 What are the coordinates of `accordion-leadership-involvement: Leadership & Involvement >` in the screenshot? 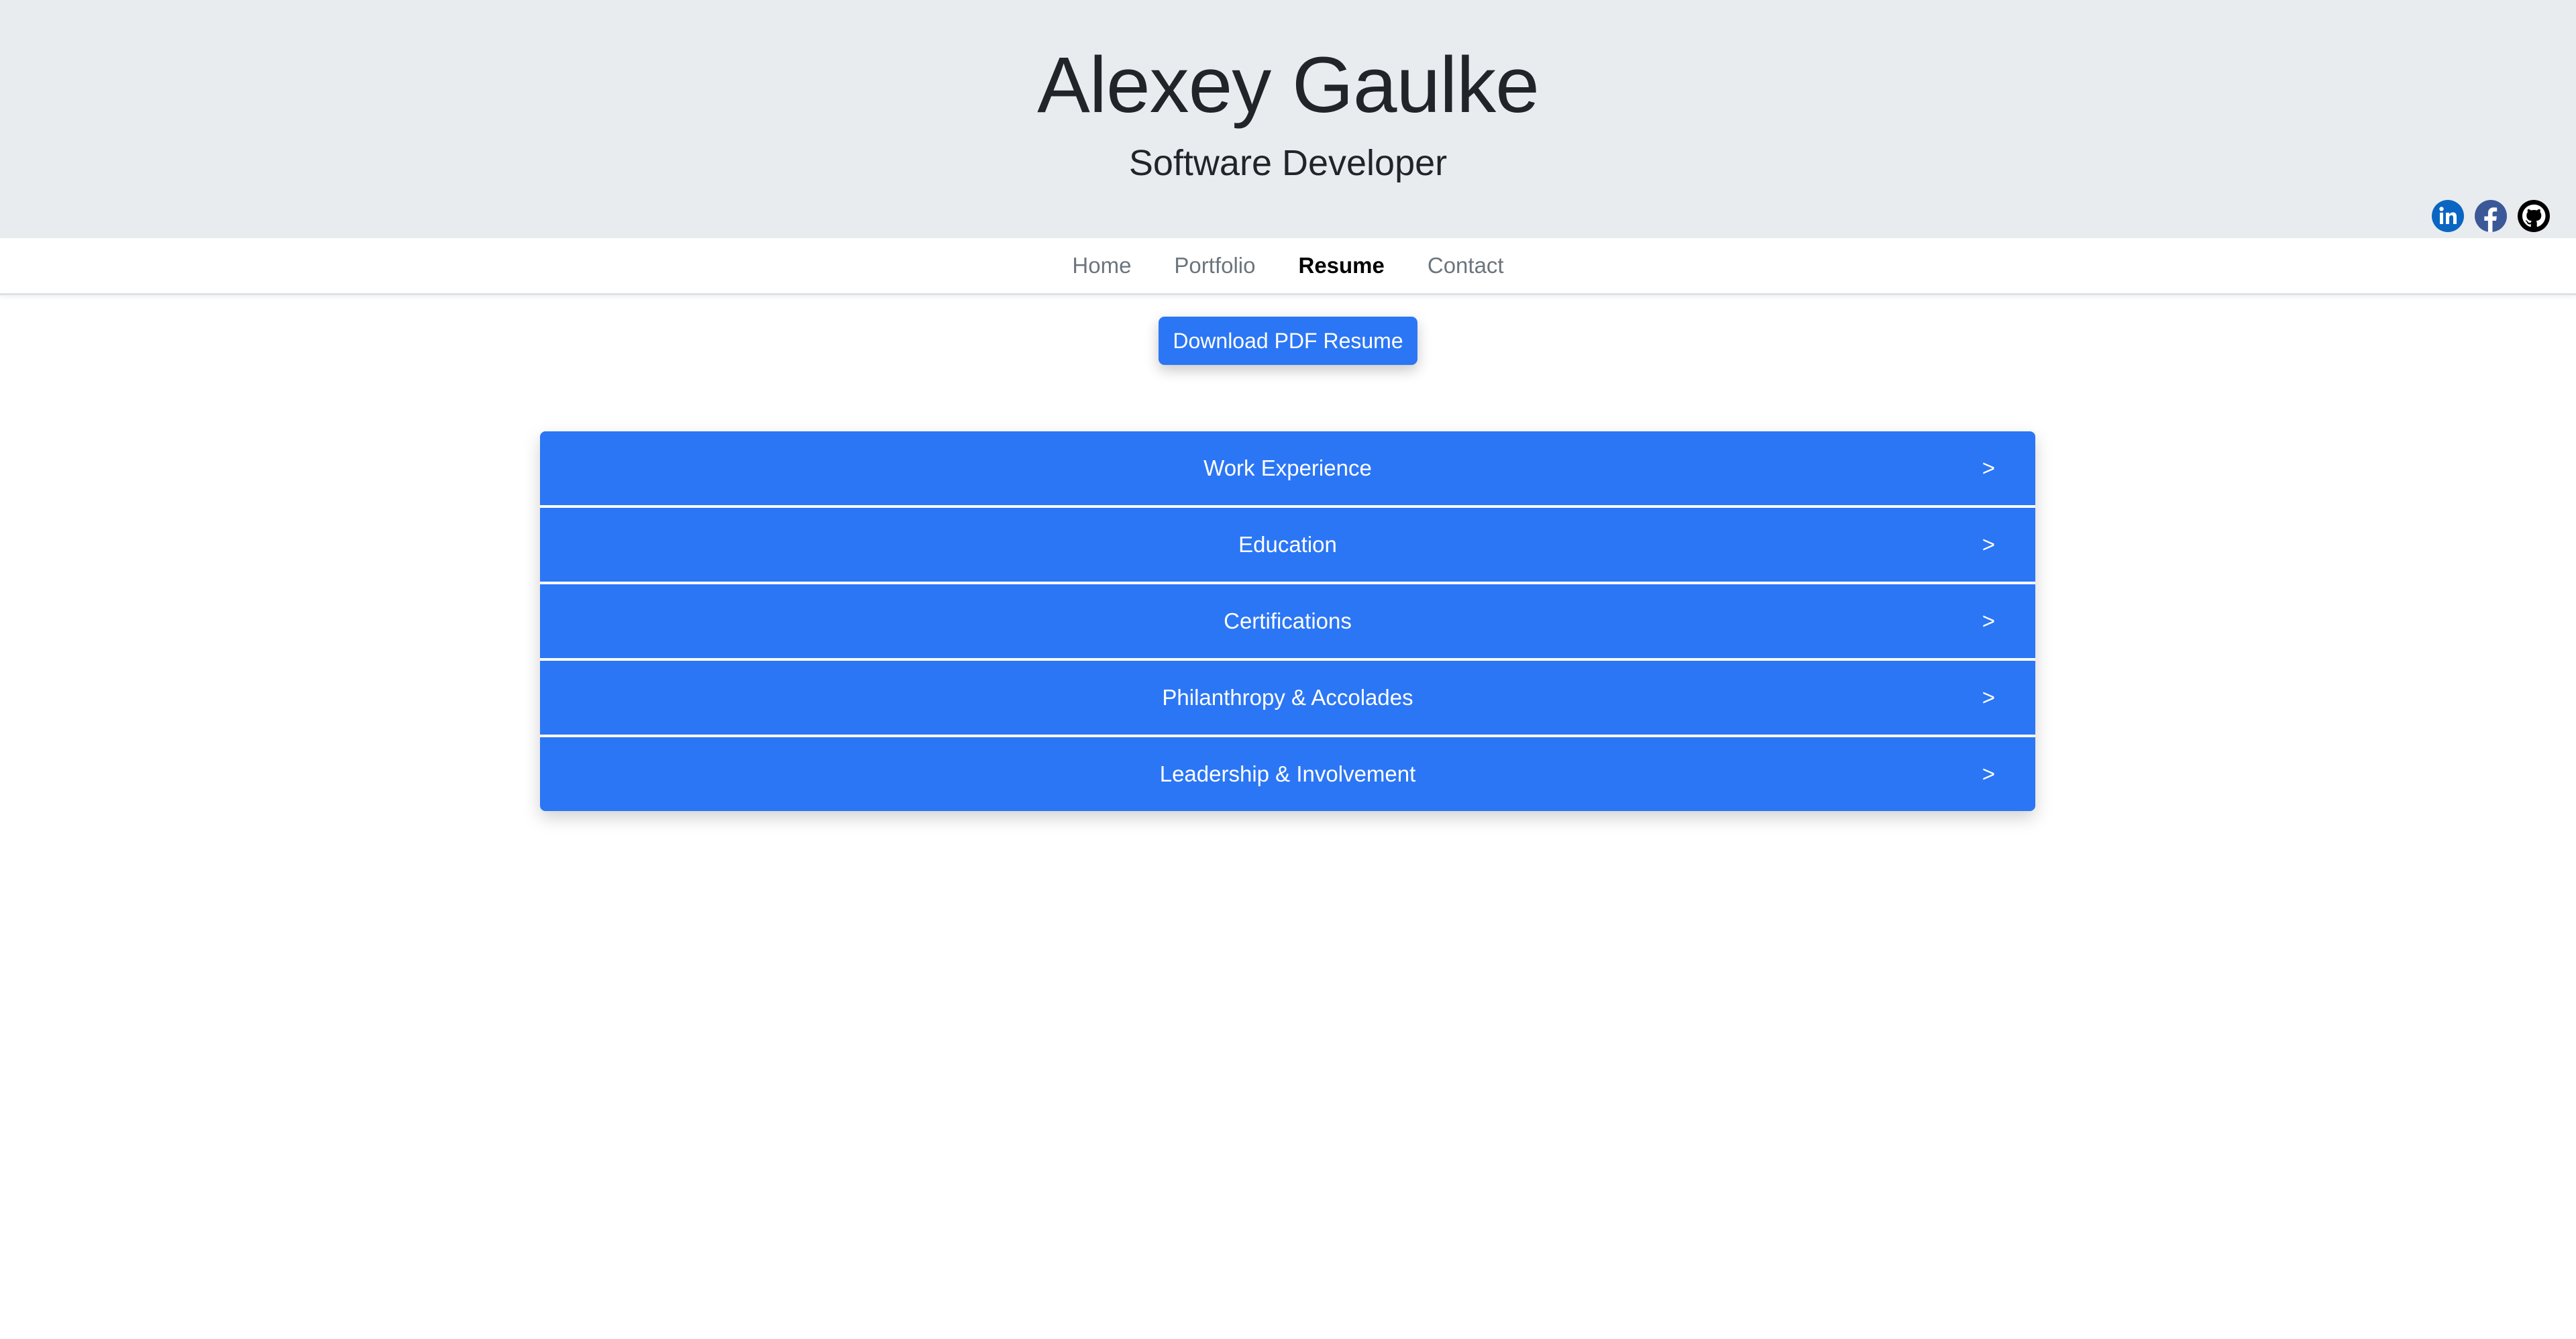 It's located at (1287, 774).